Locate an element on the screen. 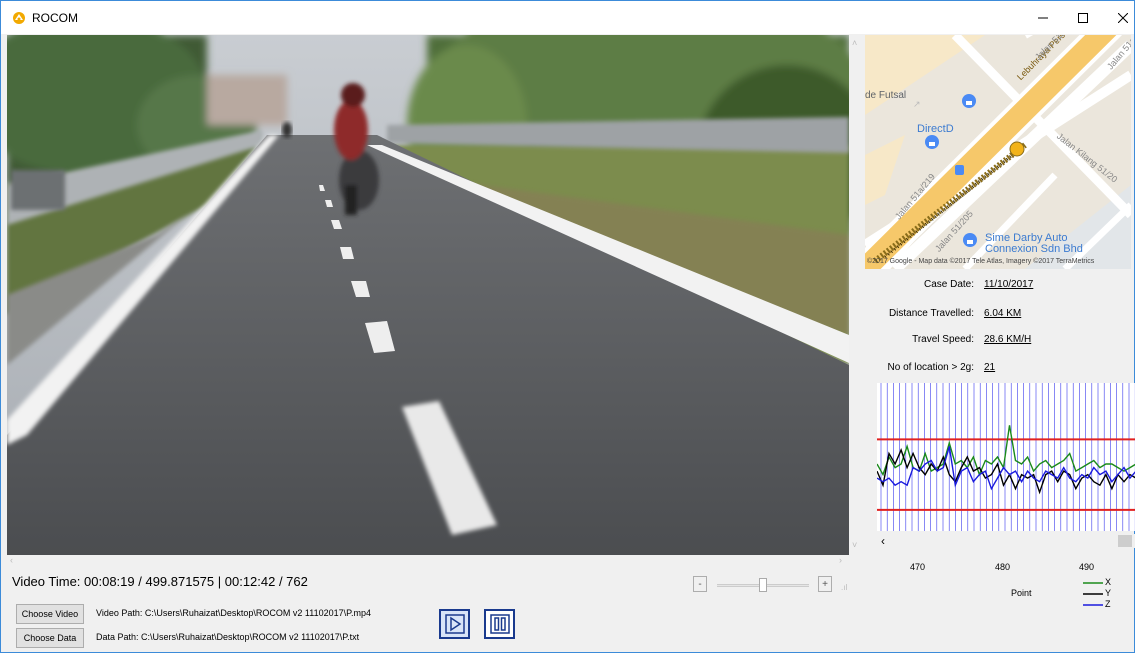 The width and height of the screenshot is (1135, 653). map-label-sime-darby-2: Connexion Sdn Bhd is located at coordinates (1034, 249).